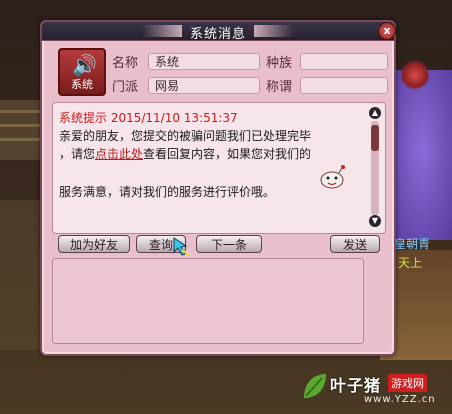 Image resolution: width=452 pixels, height=414 pixels. What do you see at coordinates (355, 244) in the screenshot?
I see `send-button: 发送` at bounding box center [355, 244].